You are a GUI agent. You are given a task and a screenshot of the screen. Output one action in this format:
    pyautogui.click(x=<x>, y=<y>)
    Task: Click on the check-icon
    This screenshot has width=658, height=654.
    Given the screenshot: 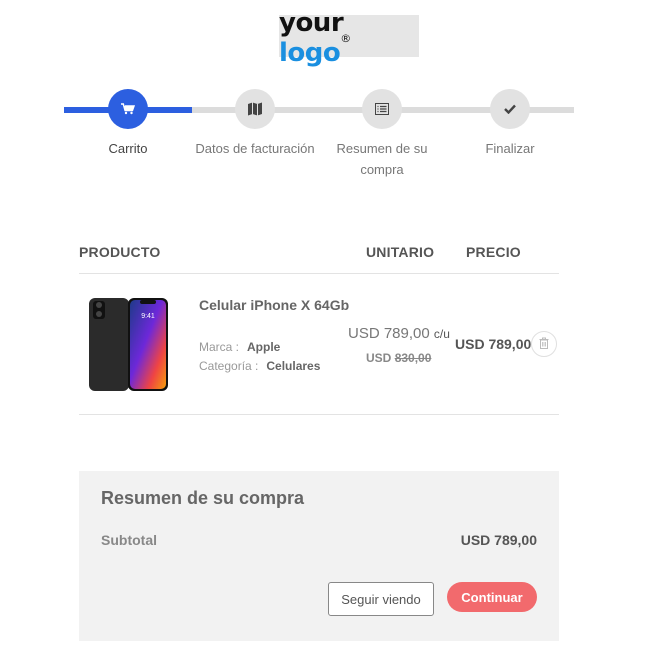 What is the action you would take?
    pyautogui.click(x=510, y=109)
    